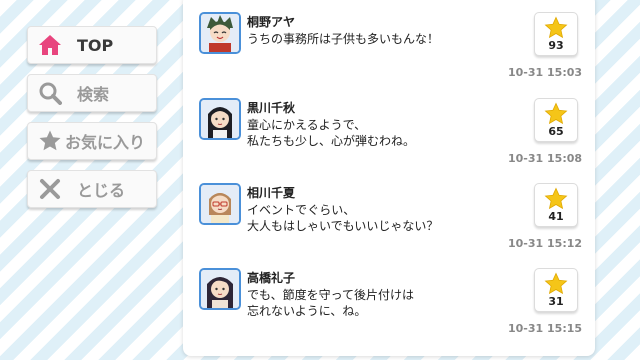 The image size is (640, 360). What do you see at coordinates (545, 328) in the screenshot?
I see `timestamp: 10-31 15:15` at bounding box center [545, 328].